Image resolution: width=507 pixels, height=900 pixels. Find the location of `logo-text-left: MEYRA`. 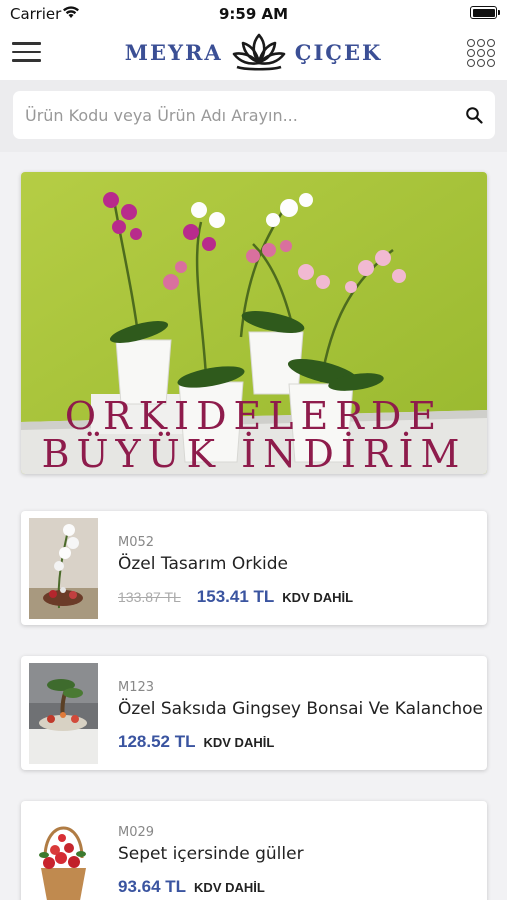

logo-text-left: MEYRA is located at coordinates (173, 52).